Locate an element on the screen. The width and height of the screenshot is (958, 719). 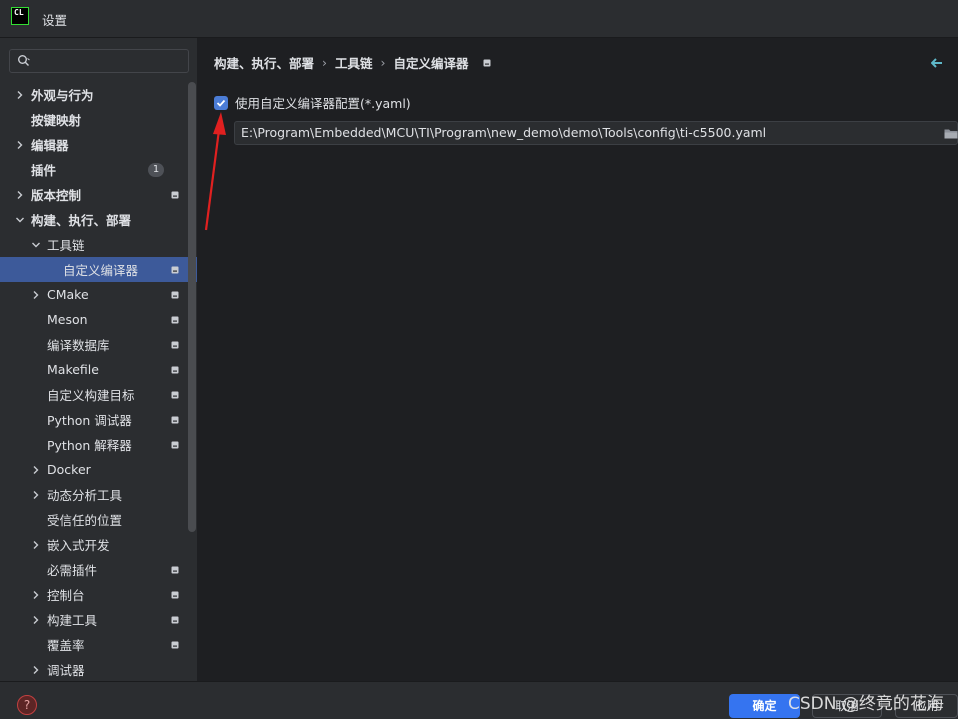
breadcrumb-item-build: 构建、执行、部署 is located at coordinates (264, 62).